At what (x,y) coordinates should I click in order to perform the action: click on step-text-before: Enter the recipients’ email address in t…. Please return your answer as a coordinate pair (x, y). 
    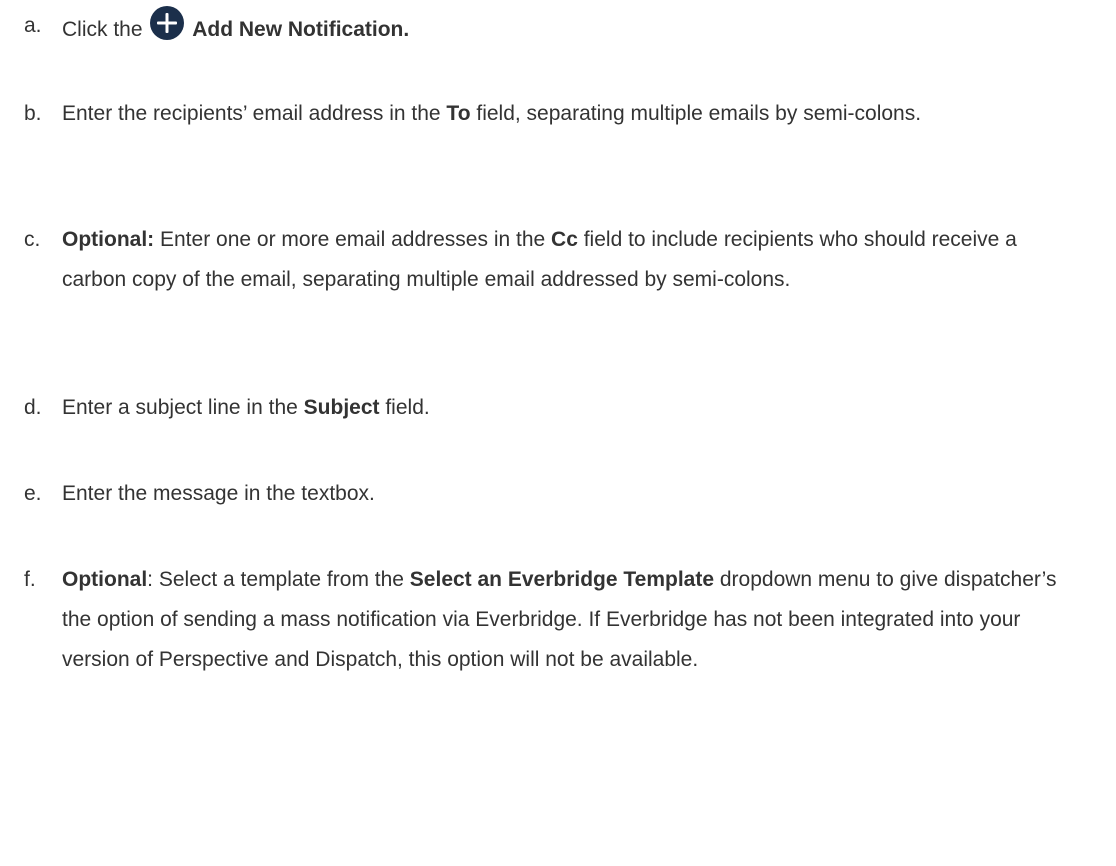
    Looking at the image, I should click on (254, 113).